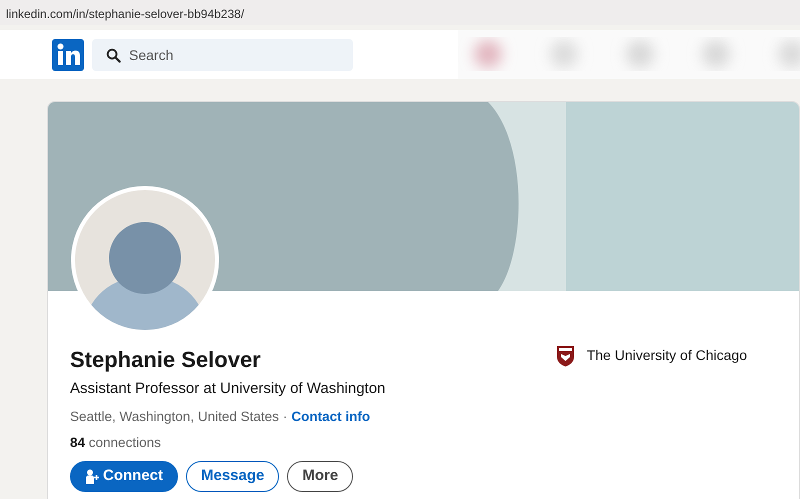 This screenshot has height=499, width=800. Describe the element at coordinates (330, 416) in the screenshot. I see `contact-info-link: Contact info` at that location.